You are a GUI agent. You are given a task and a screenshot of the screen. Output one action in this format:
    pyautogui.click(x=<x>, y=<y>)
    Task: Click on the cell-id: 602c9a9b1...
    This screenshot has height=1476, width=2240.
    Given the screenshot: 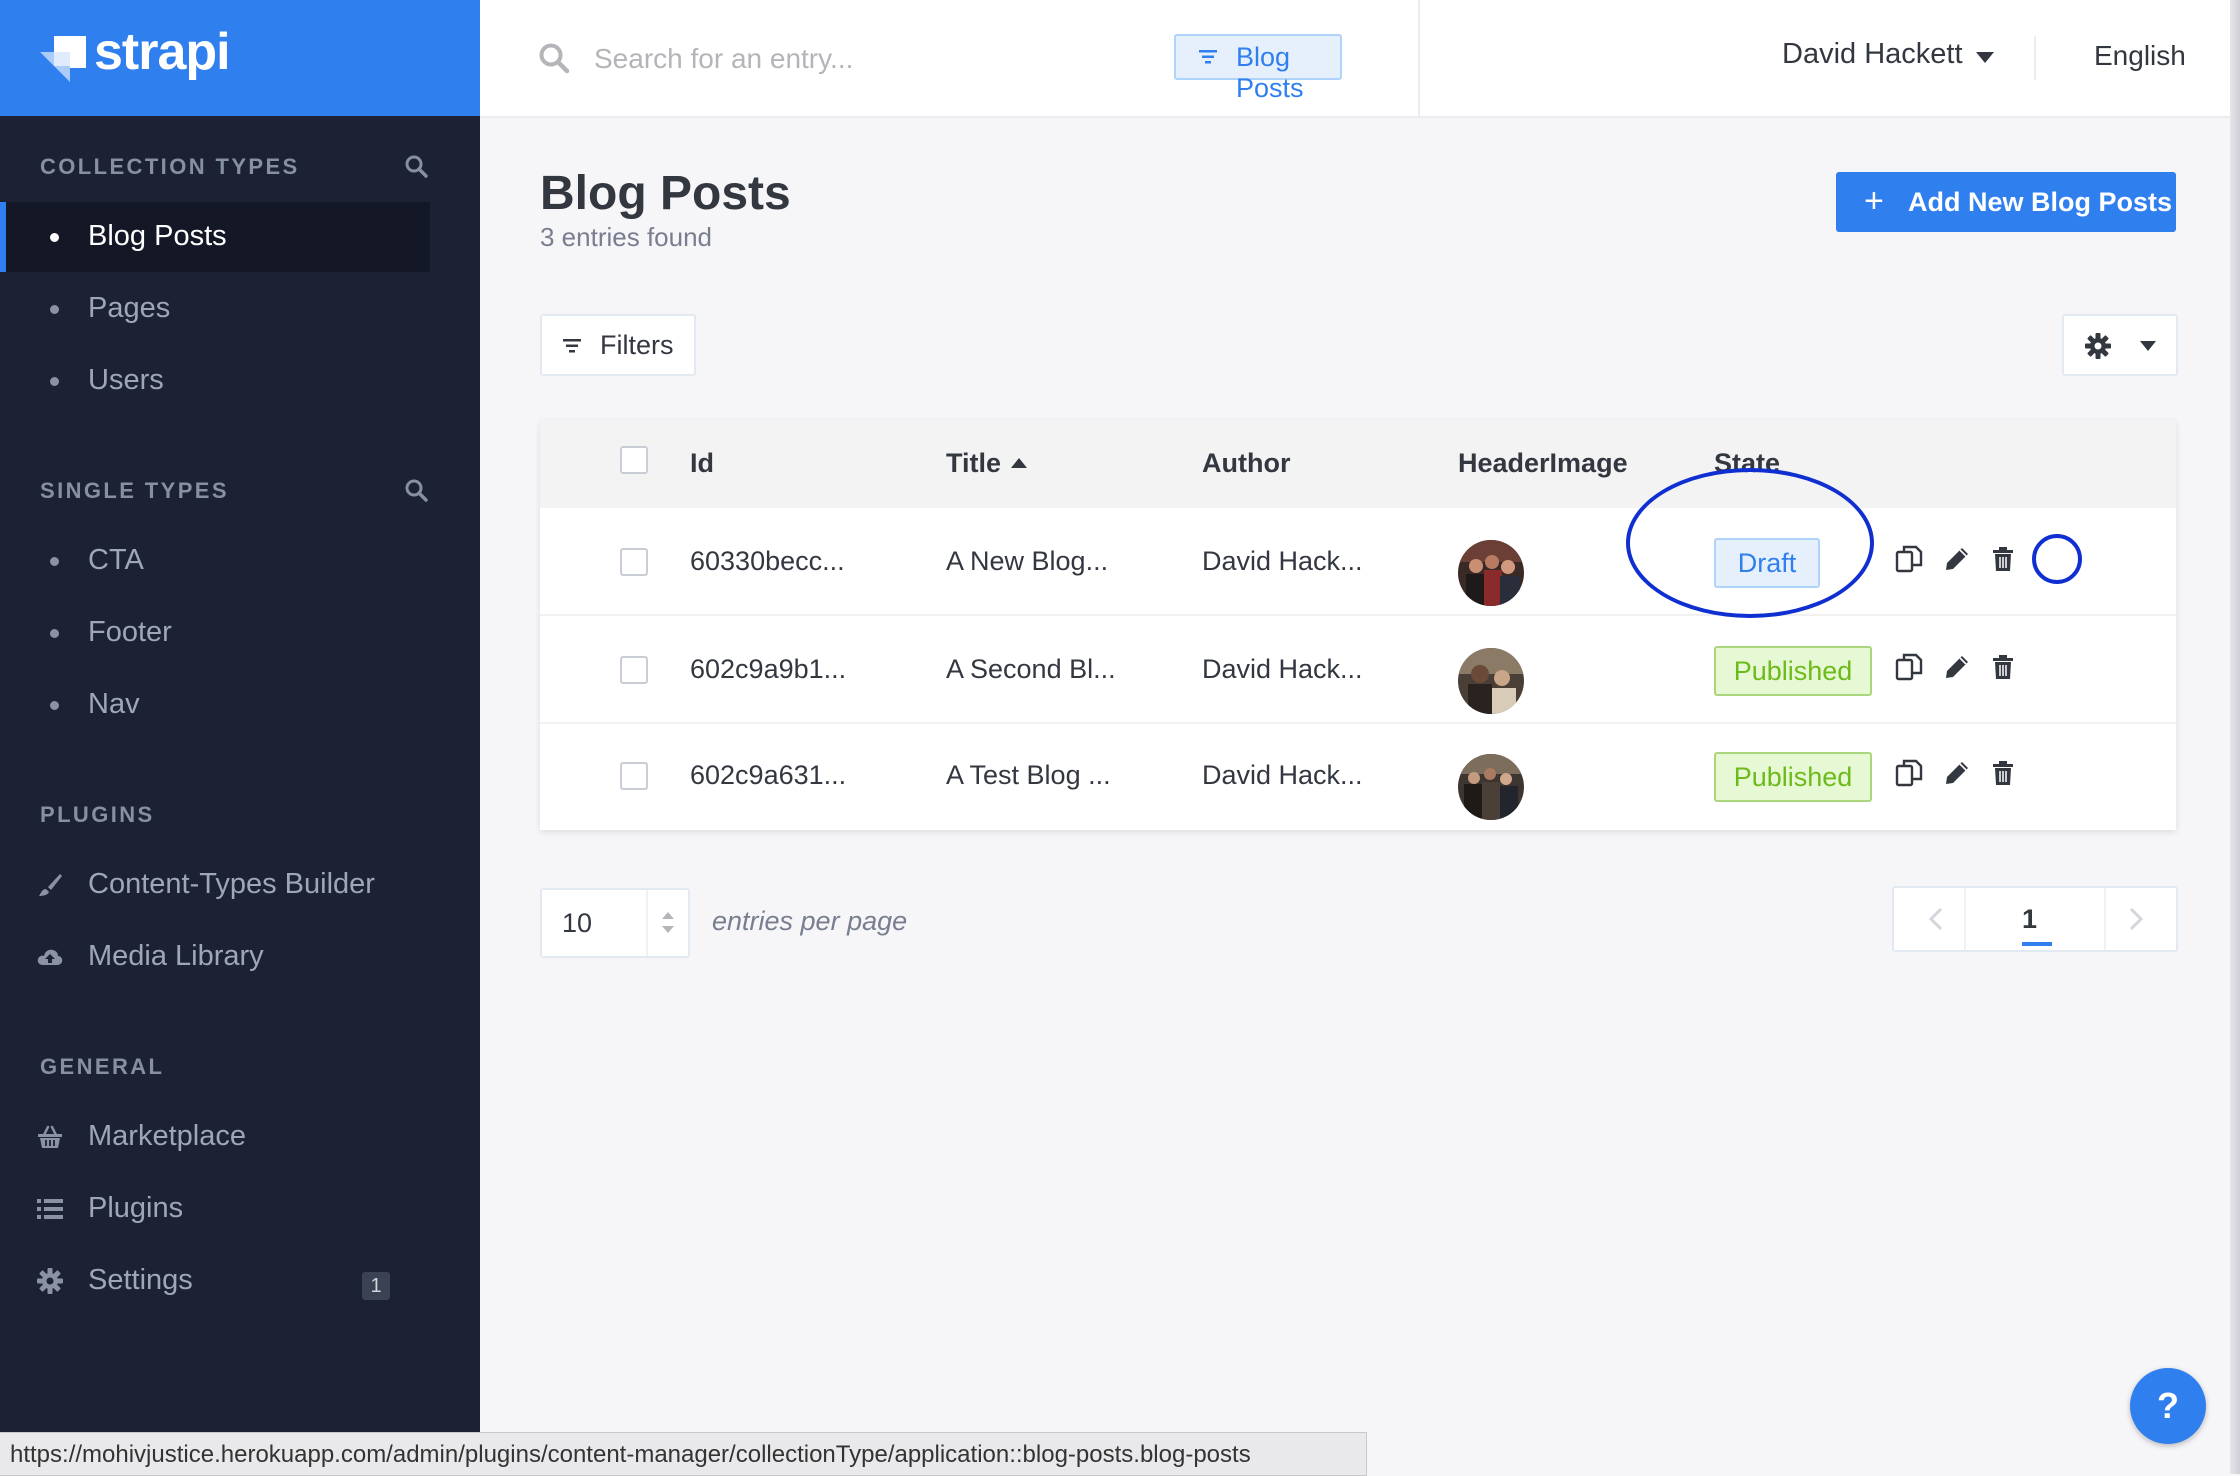 What is the action you would take?
    pyautogui.click(x=768, y=669)
    